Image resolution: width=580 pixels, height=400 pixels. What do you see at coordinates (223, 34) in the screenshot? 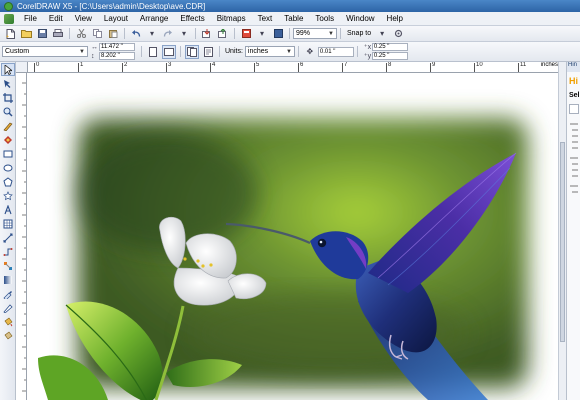
I see `export-icon` at bounding box center [223, 34].